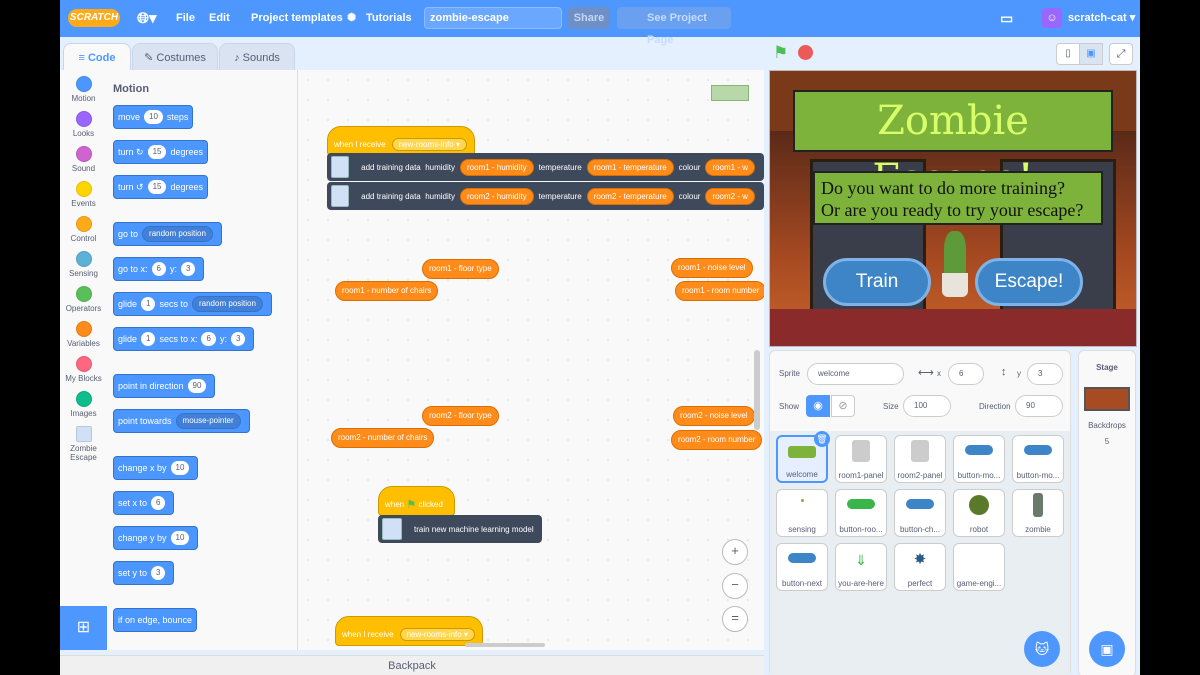 The width and height of the screenshot is (1200, 675). I want to click on block-set-y: set y to 3, so click(144, 573).